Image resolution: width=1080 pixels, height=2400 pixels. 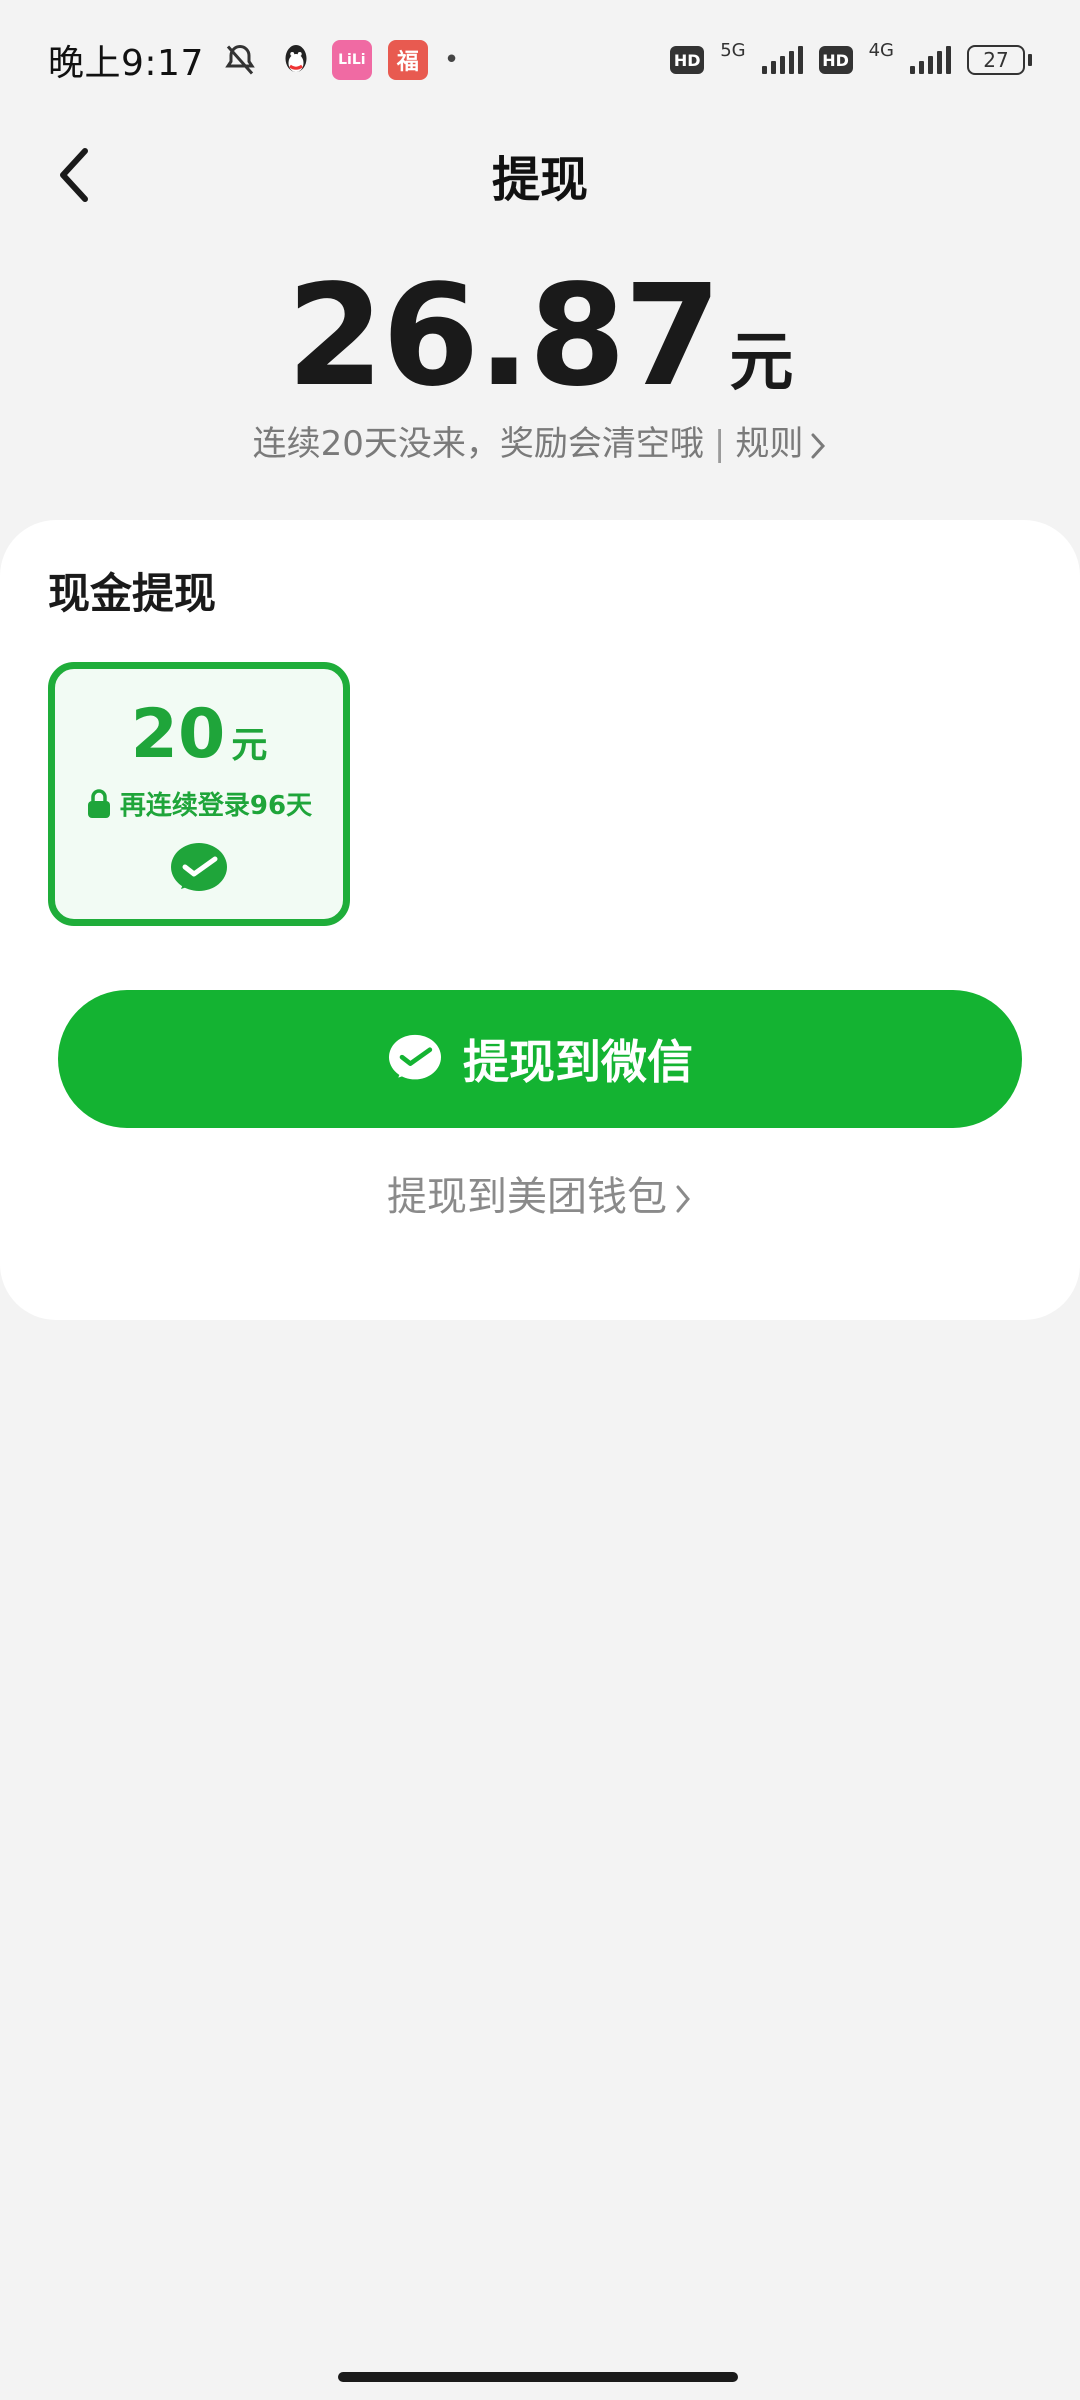 I want to click on meituan-link-label: 提现到美团钱包, so click(x=527, y=1197).